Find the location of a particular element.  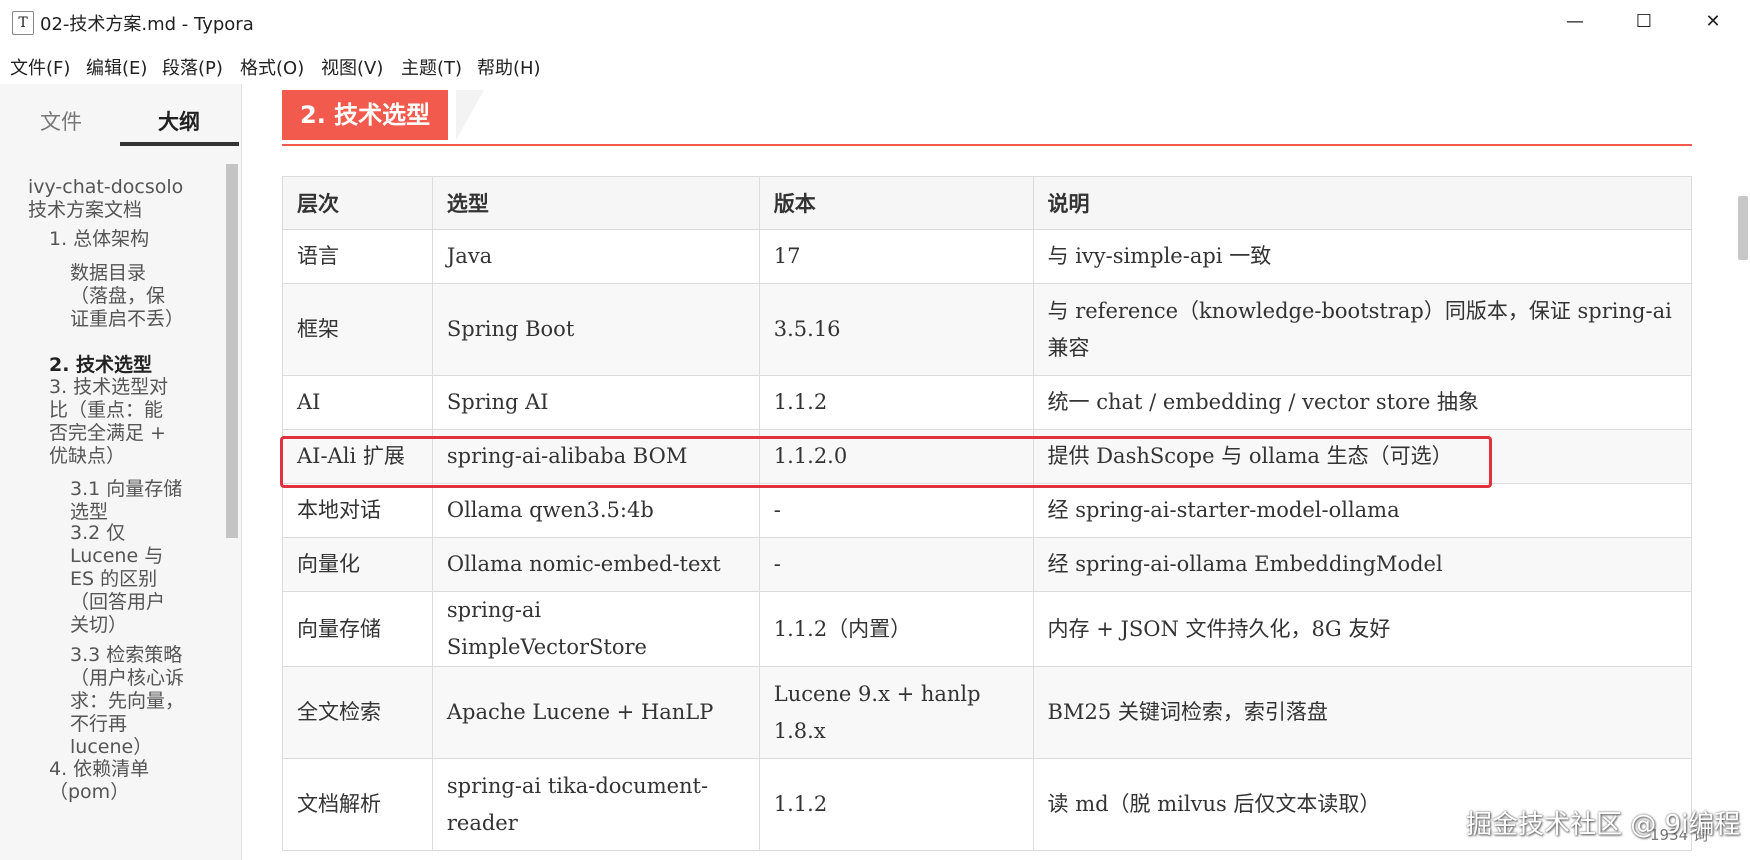

tab-files: 文件 is located at coordinates (61, 121).